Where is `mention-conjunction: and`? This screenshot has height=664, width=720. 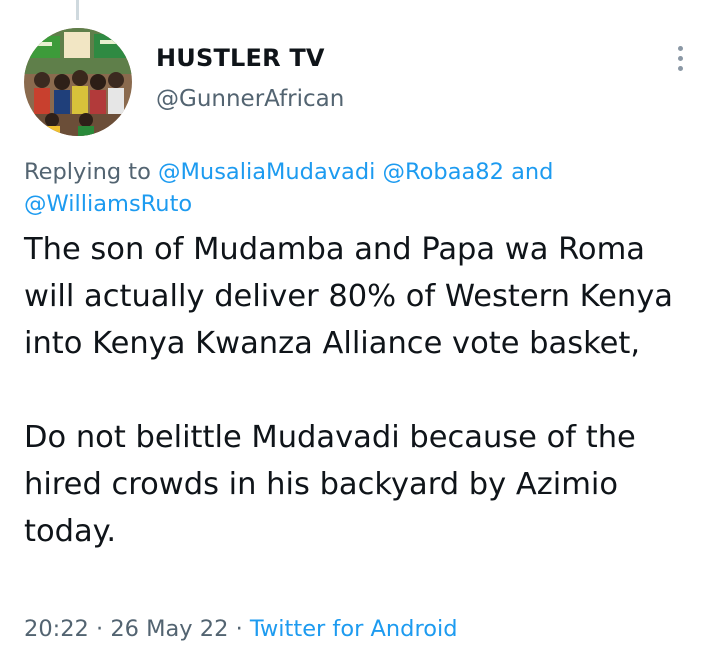
mention-conjunction: and is located at coordinates (532, 172).